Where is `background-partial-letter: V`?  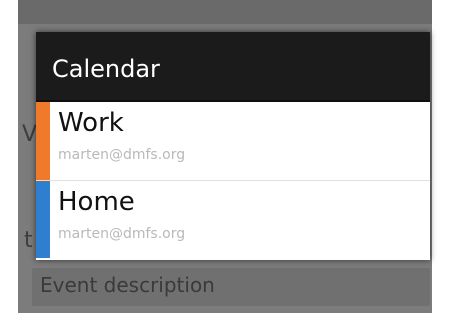
background-partial-letter: V is located at coordinates (30, 134).